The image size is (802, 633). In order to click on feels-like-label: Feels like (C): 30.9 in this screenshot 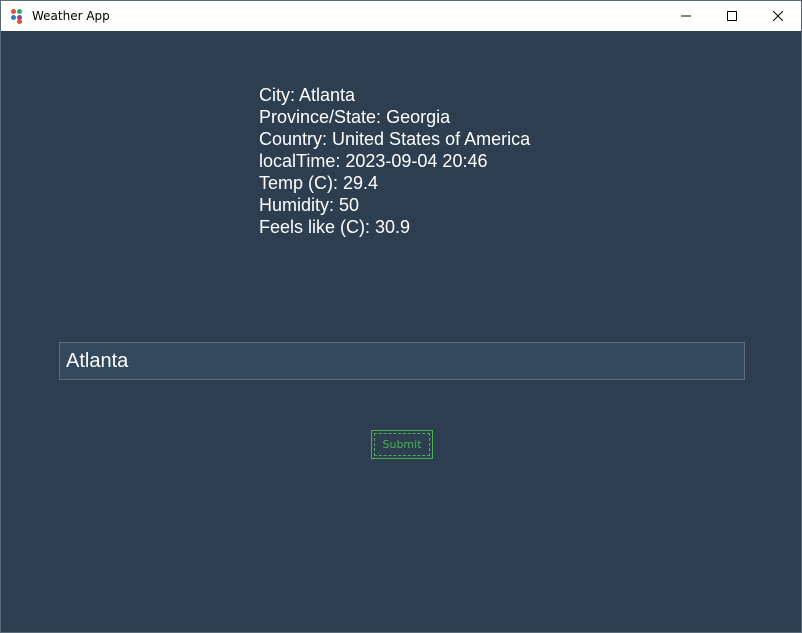, I will do `click(335, 227)`.